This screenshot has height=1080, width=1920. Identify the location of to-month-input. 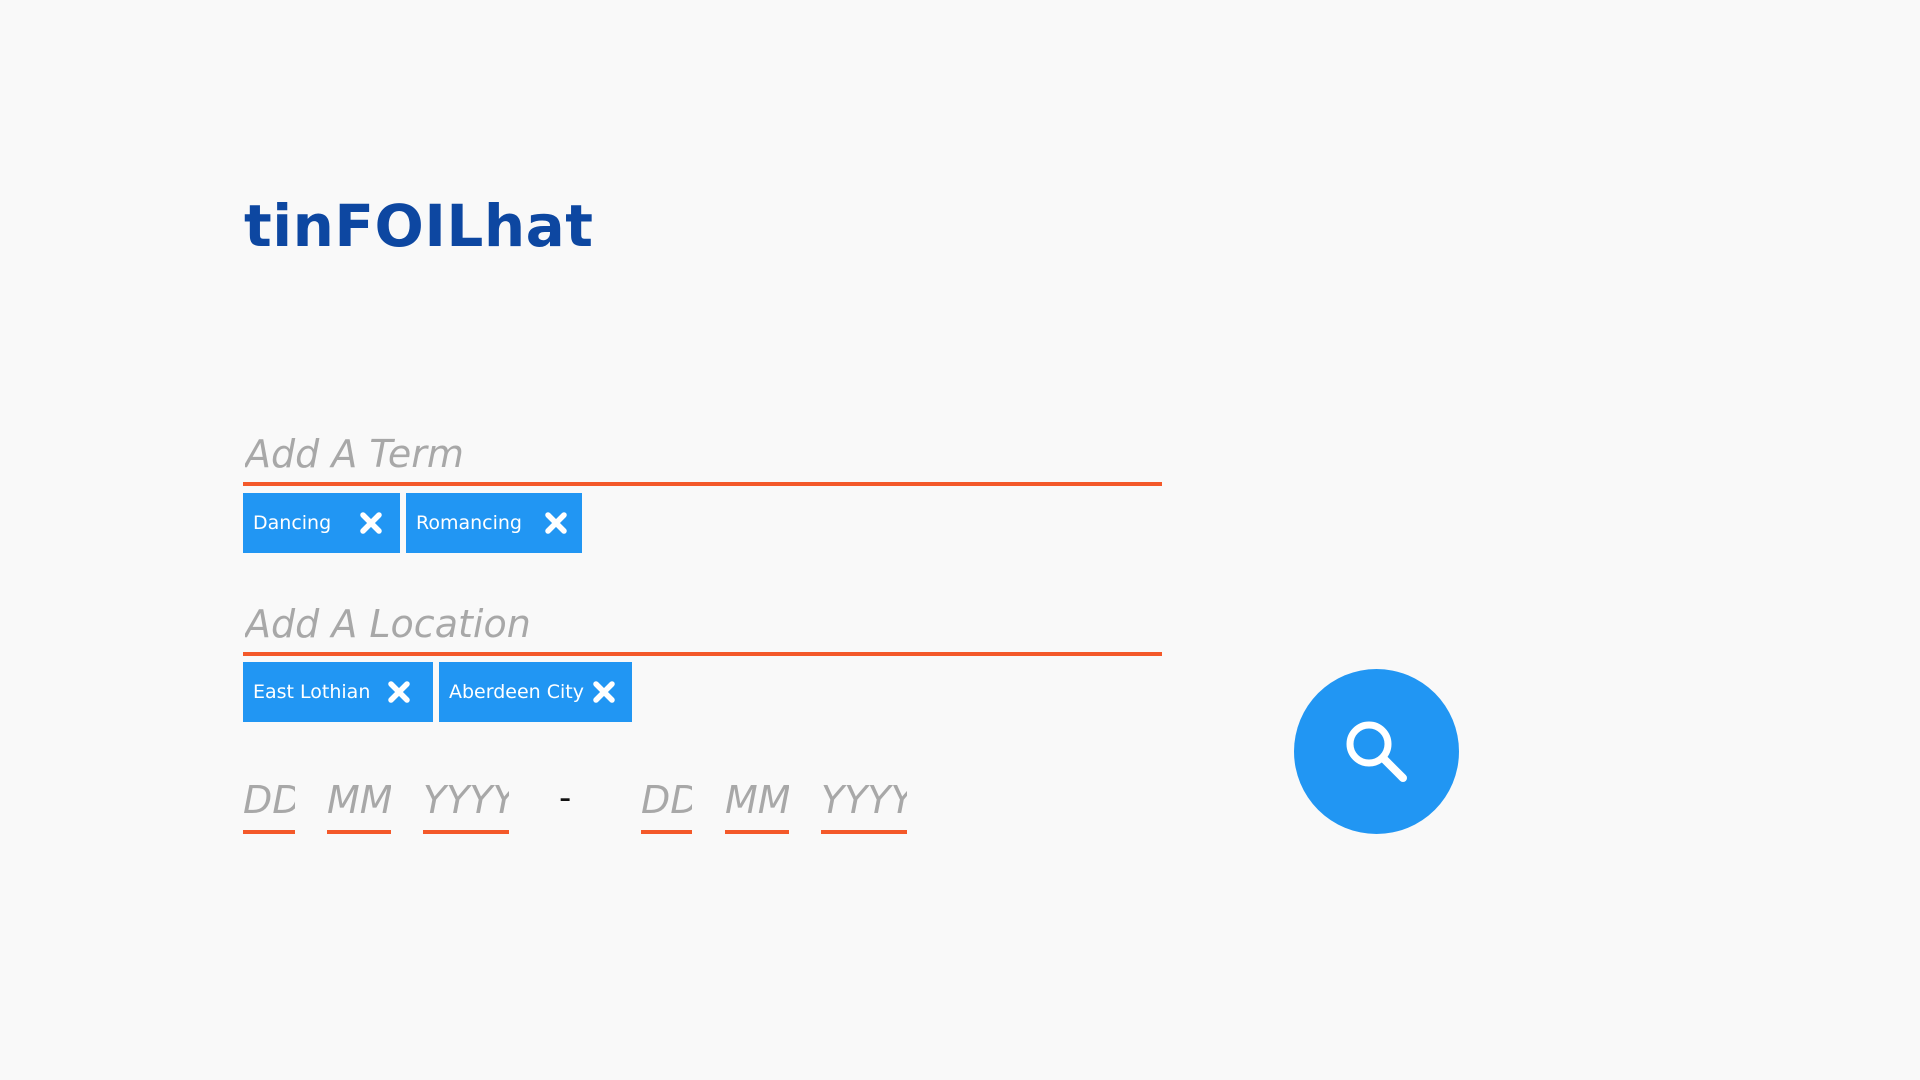
(757, 802).